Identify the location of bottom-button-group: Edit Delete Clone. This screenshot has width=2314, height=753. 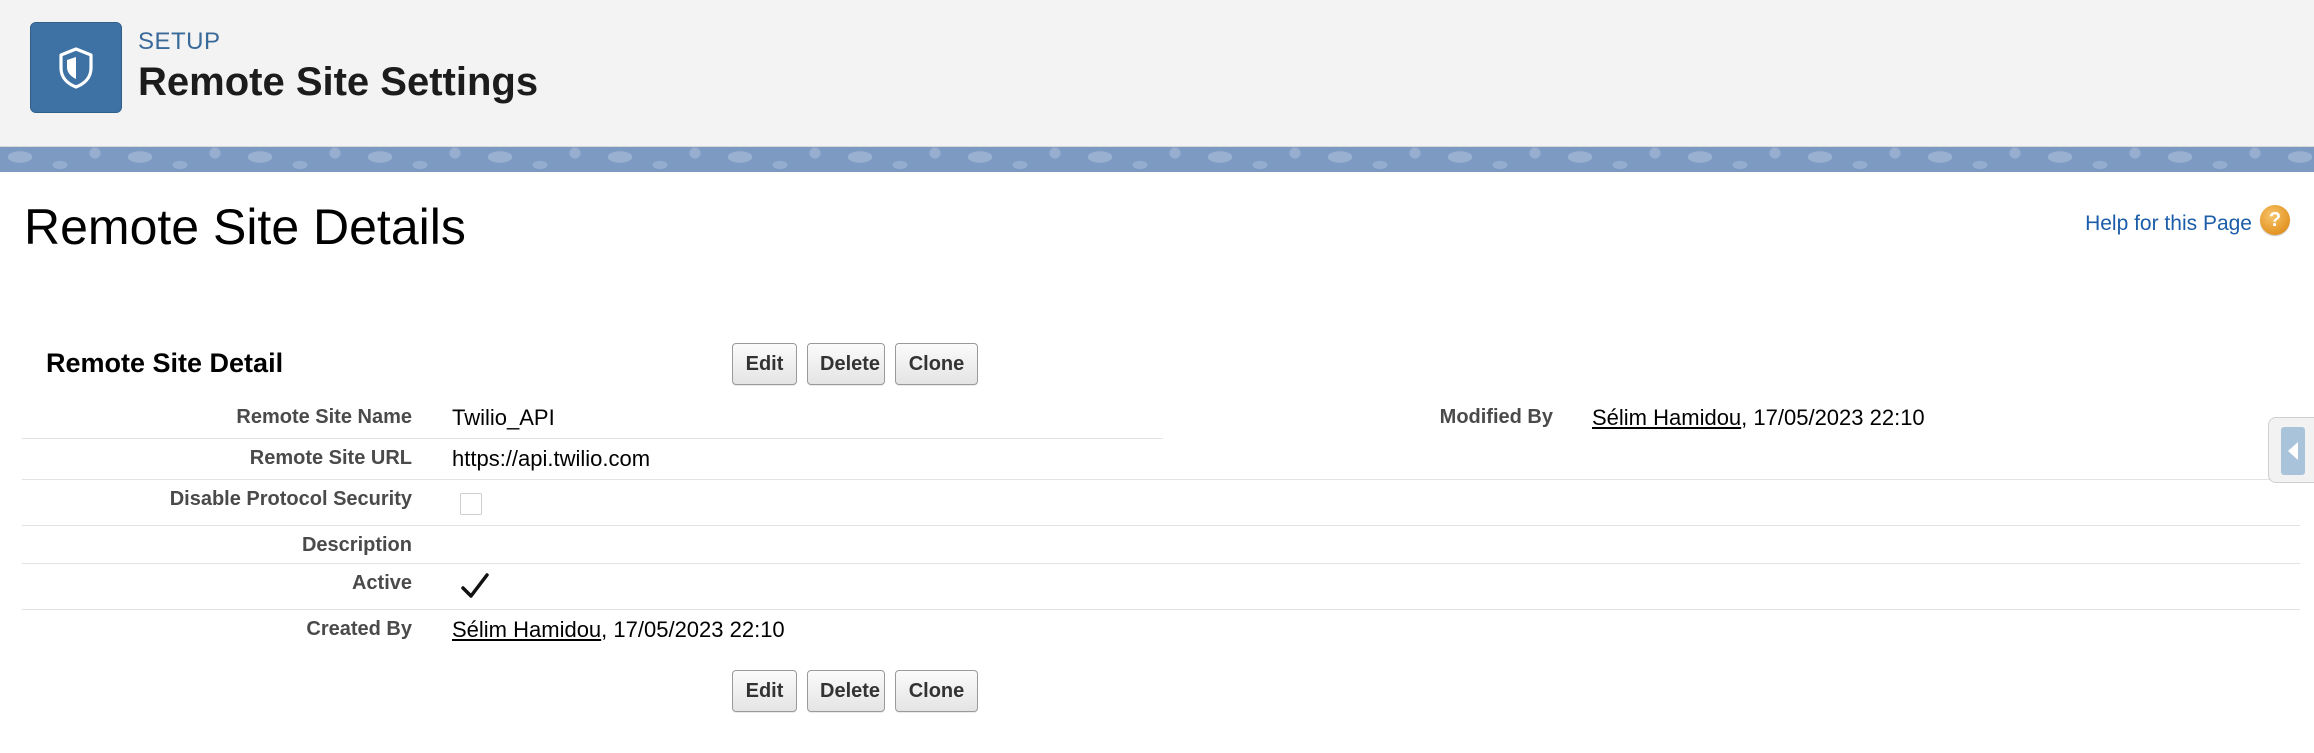
(855, 691).